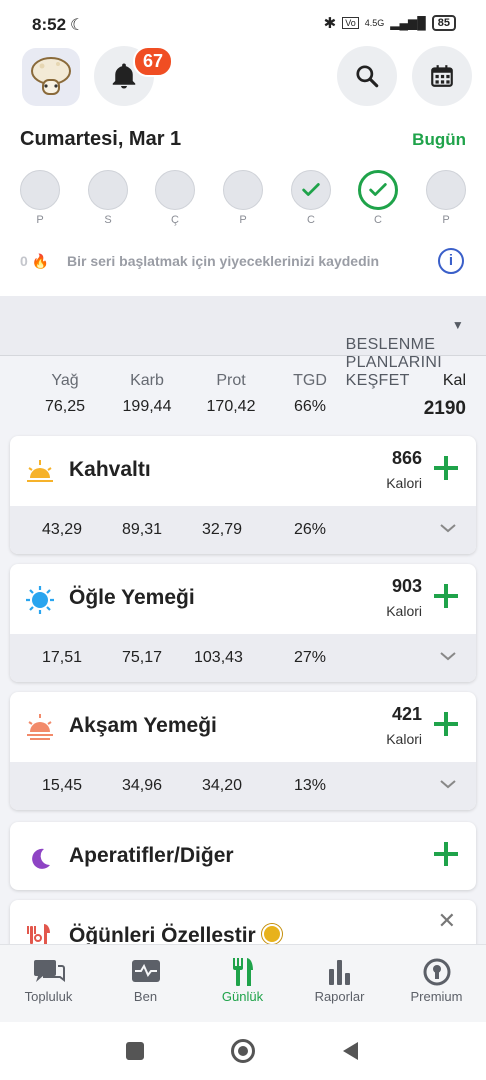 The width and height of the screenshot is (486, 1080). I want to click on tab-me: Ben, so click(145, 979).